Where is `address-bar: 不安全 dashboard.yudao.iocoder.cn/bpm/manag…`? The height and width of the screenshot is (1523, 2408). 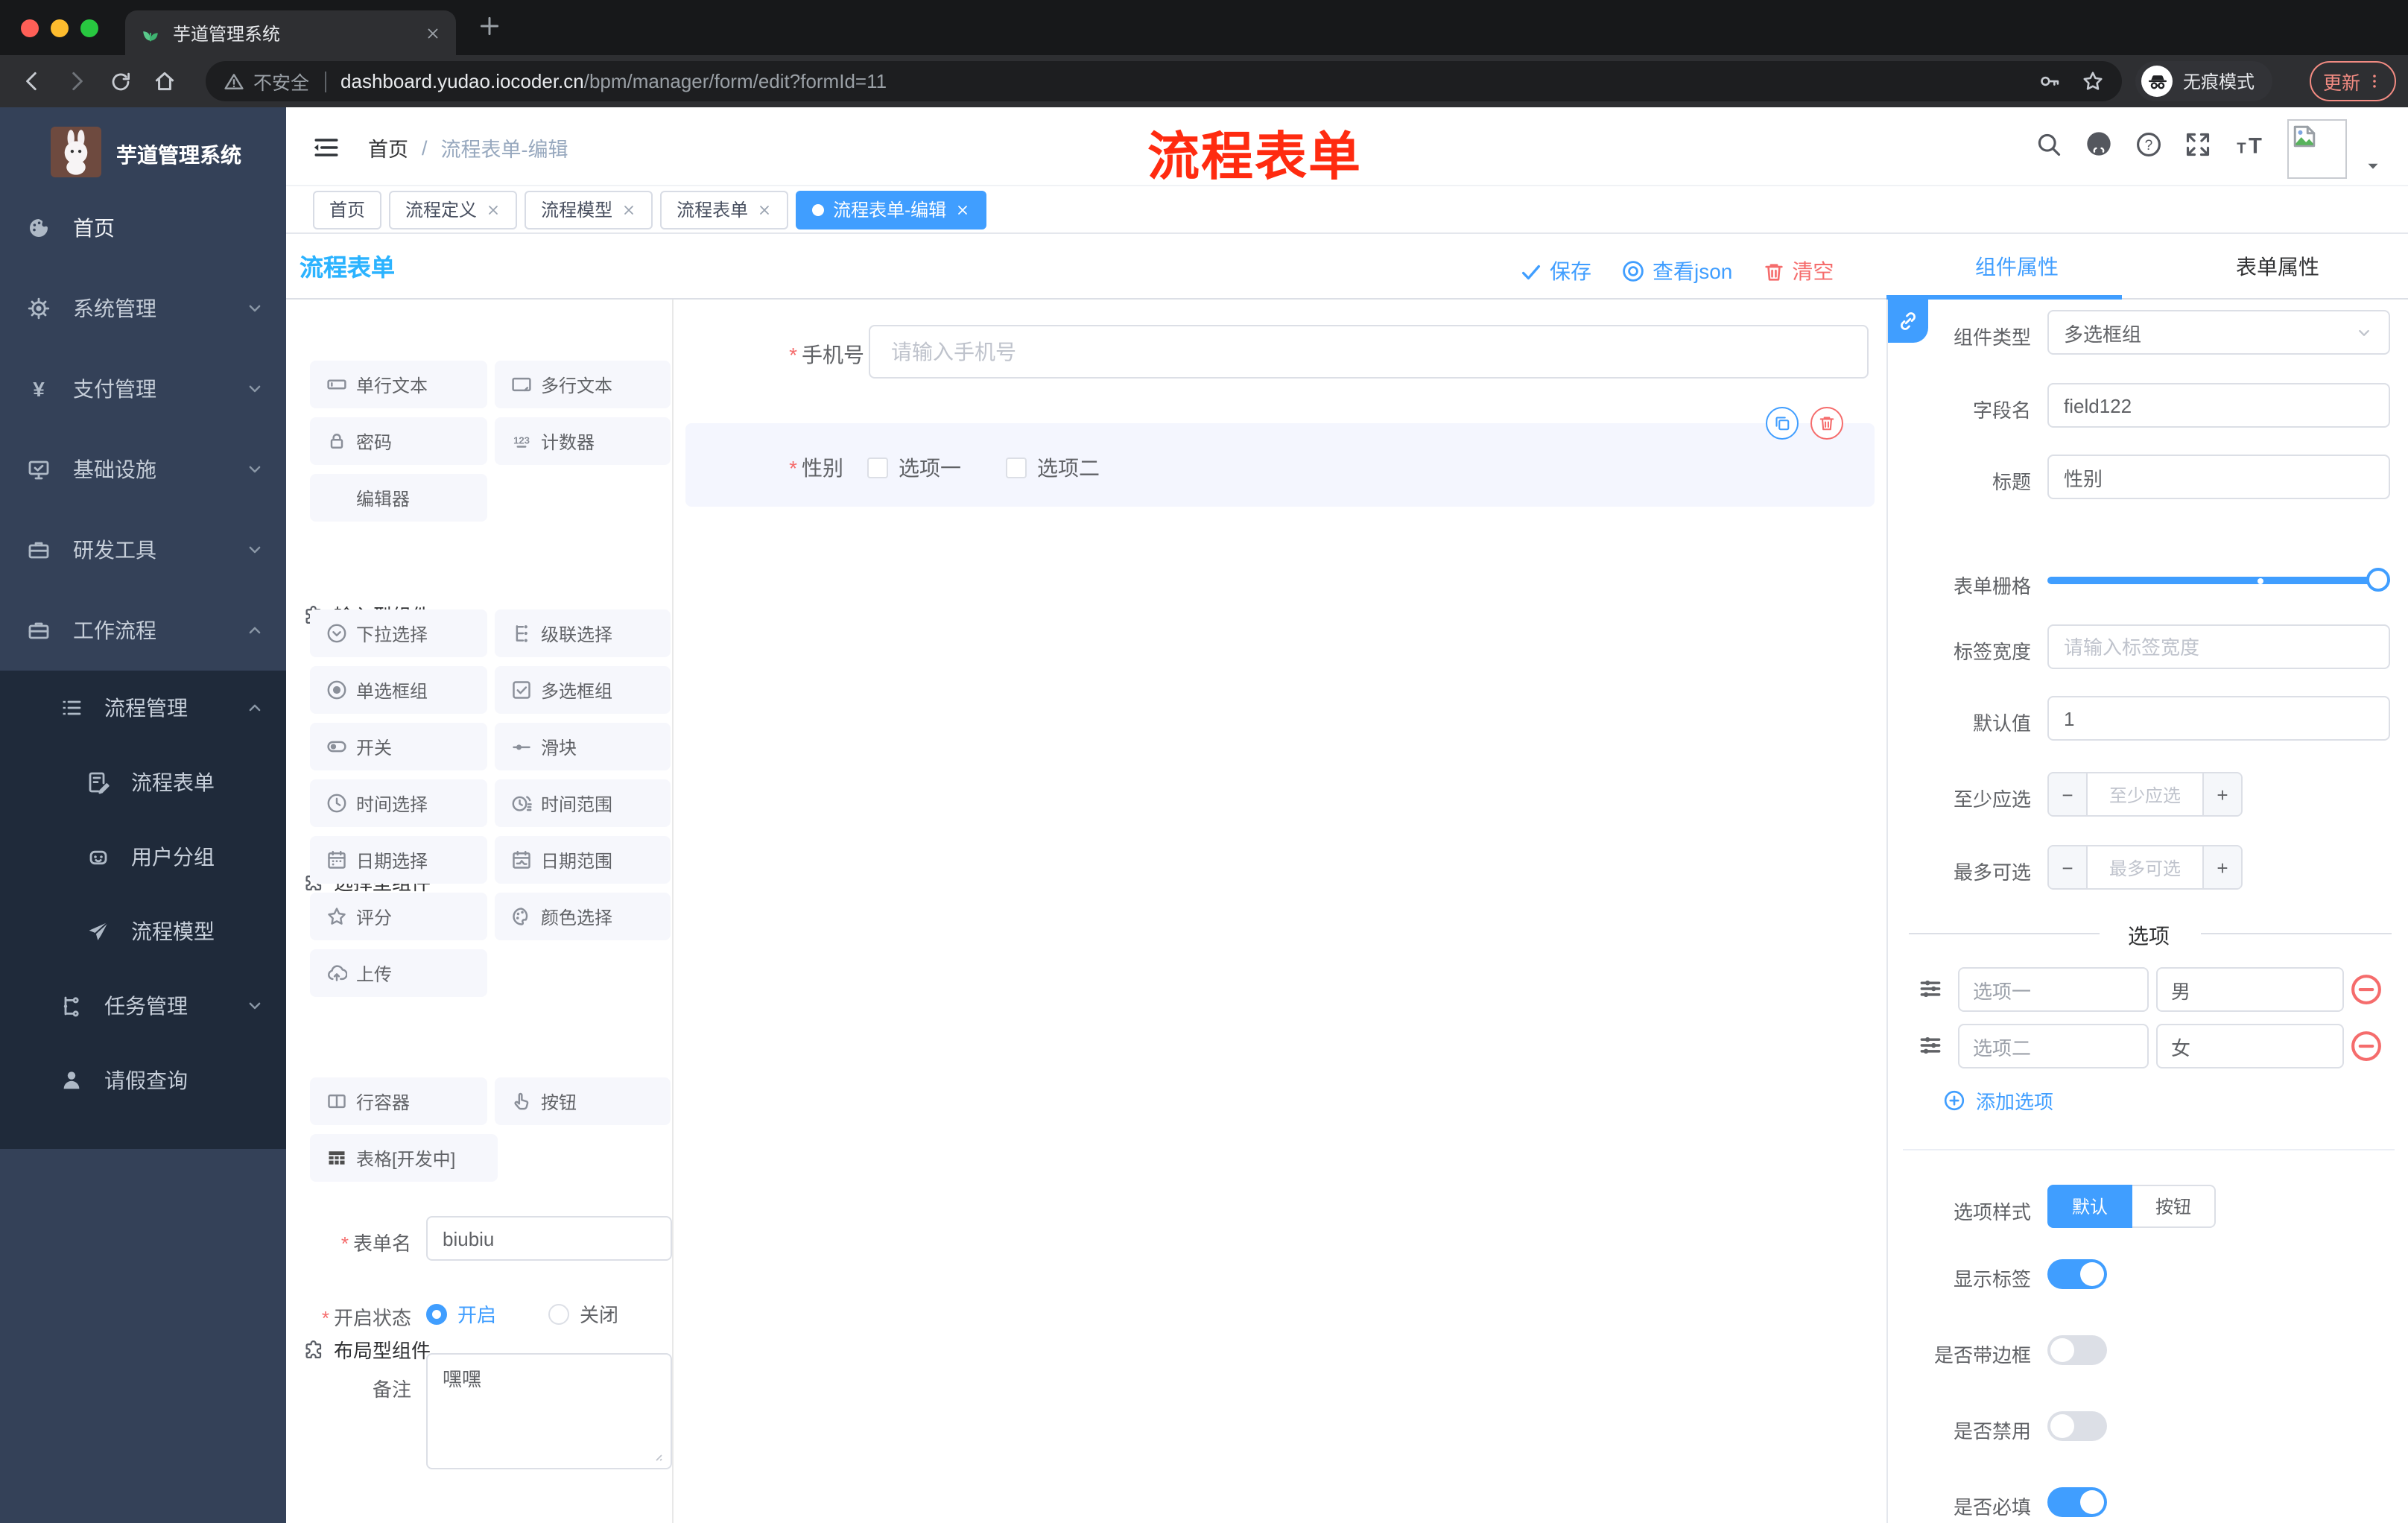 address-bar: 不安全 dashboard.yudao.iocoder.cn/bpm/manag… is located at coordinates (1164, 81).